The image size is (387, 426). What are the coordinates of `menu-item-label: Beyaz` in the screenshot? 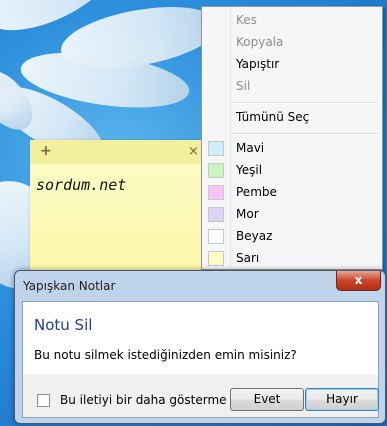 It's located at (254, 236).